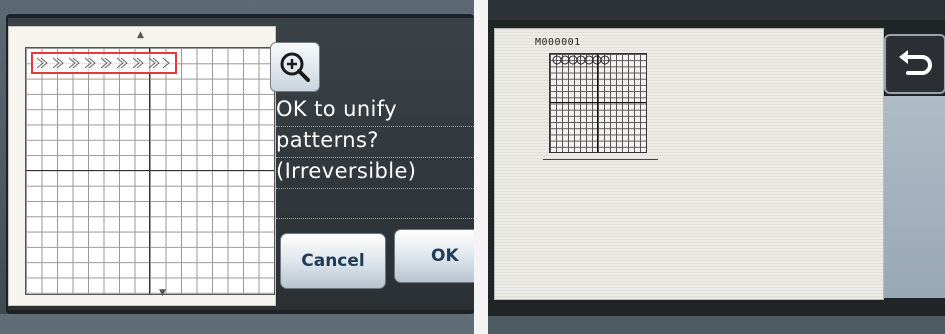  What do you see at coordinates (375, 204) in the screenshot?
I see `message-line` at bounding box center [375, 204].